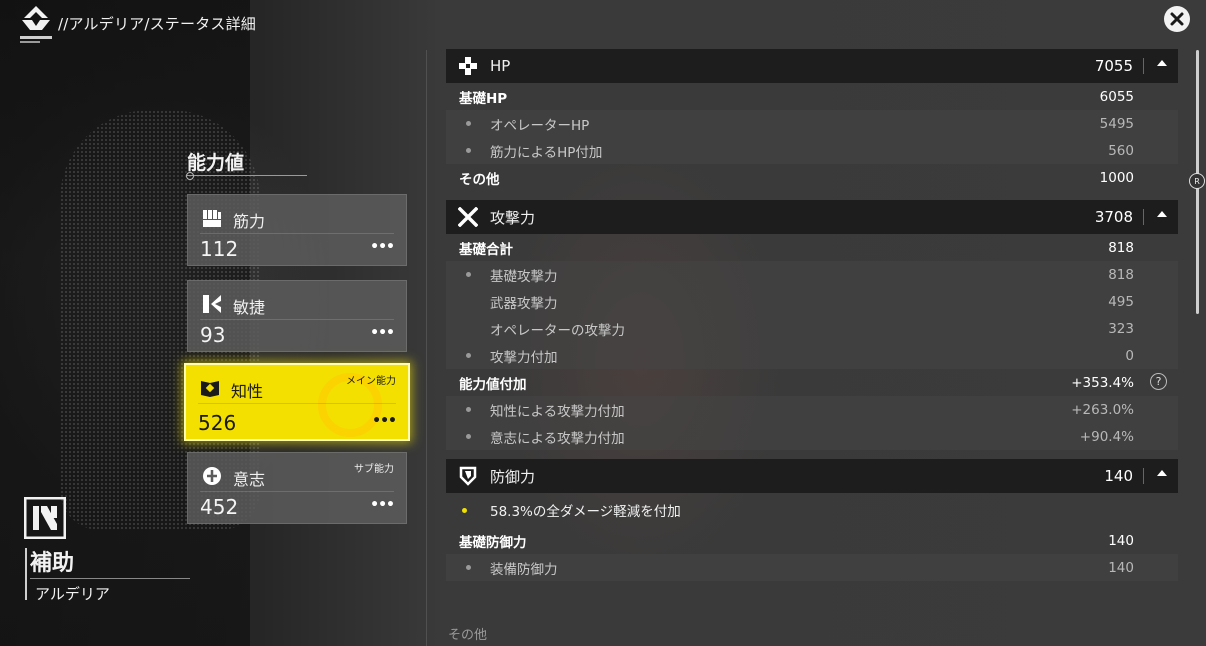 Image resolution: width=1206 pixels, height=646 pixels. What do you see at coordinates (249, 307) in the screenshot?
I see `stat-card-label: 敏捷` at bounding box center [249, 307].